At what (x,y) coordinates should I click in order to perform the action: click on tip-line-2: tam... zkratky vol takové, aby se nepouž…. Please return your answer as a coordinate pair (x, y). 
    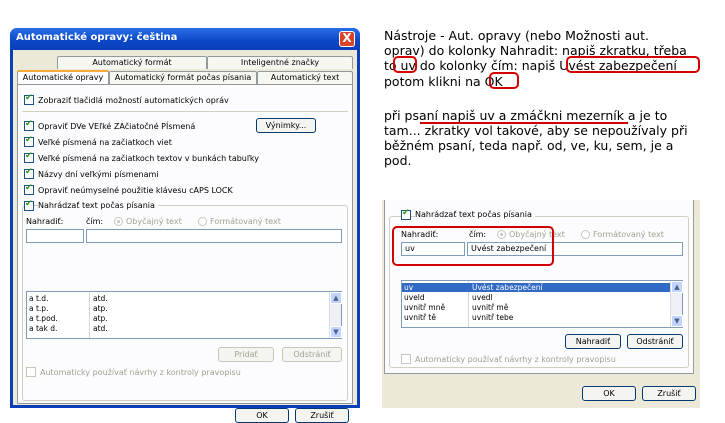
    Looking at the image, I should click on (536, 130).